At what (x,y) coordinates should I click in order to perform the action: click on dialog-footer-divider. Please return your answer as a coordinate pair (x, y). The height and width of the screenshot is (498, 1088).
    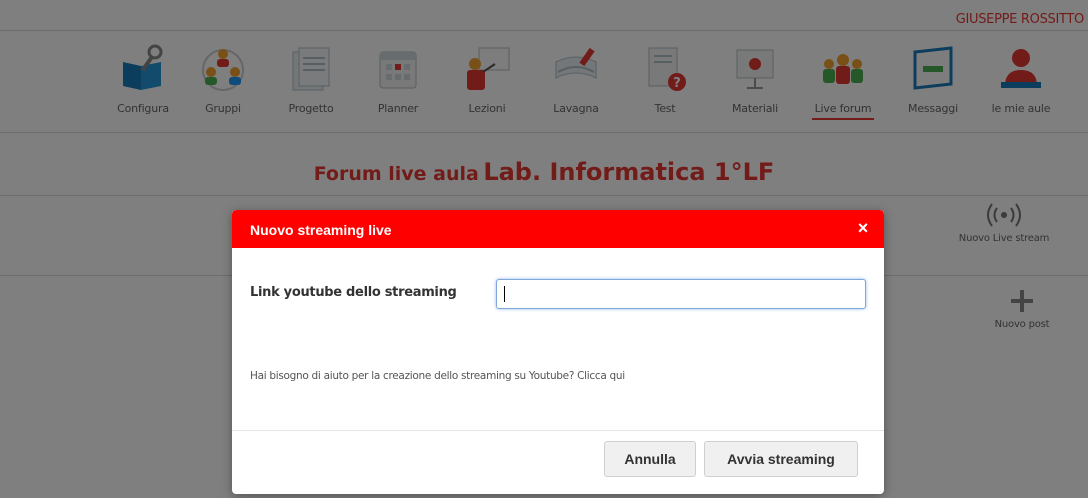
    Looking at the image, I should click on (558, 430).